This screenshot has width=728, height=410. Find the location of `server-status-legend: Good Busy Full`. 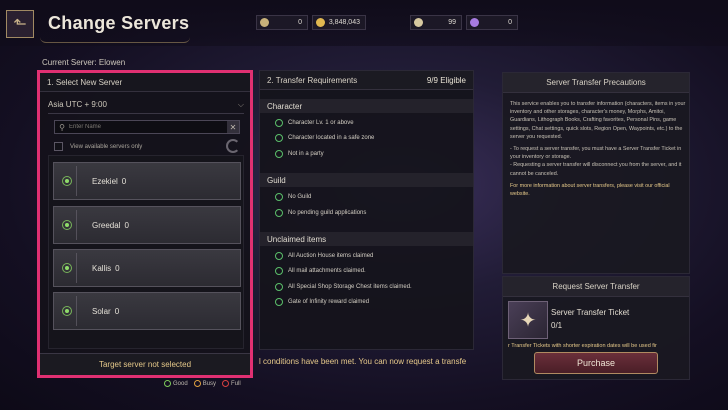

server-status-legend: Good Busy Full is located at coordinates (202, 383).